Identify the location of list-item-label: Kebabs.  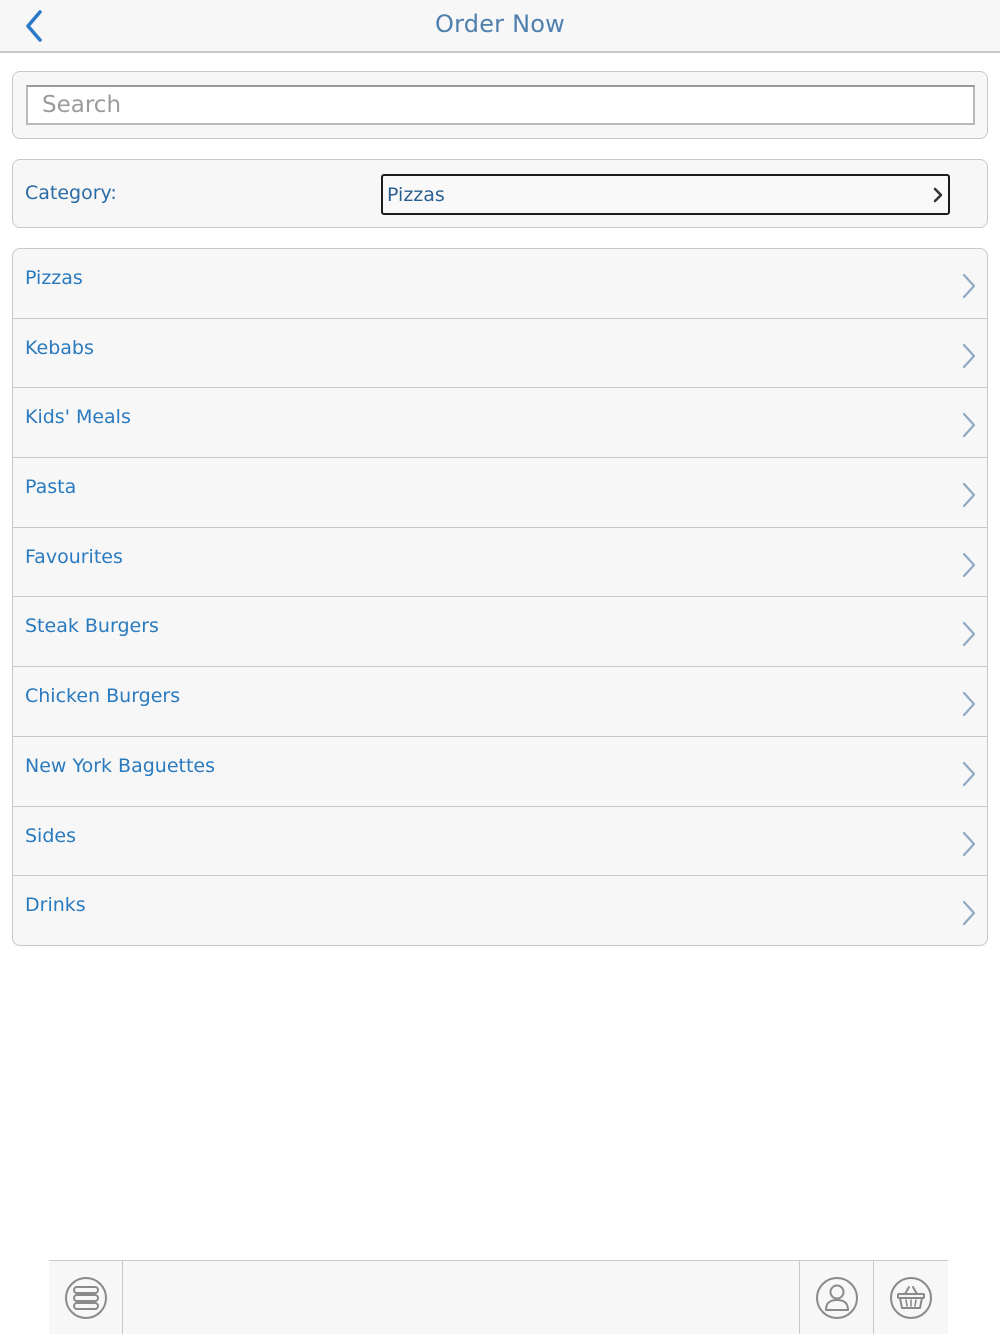
(59, 347).